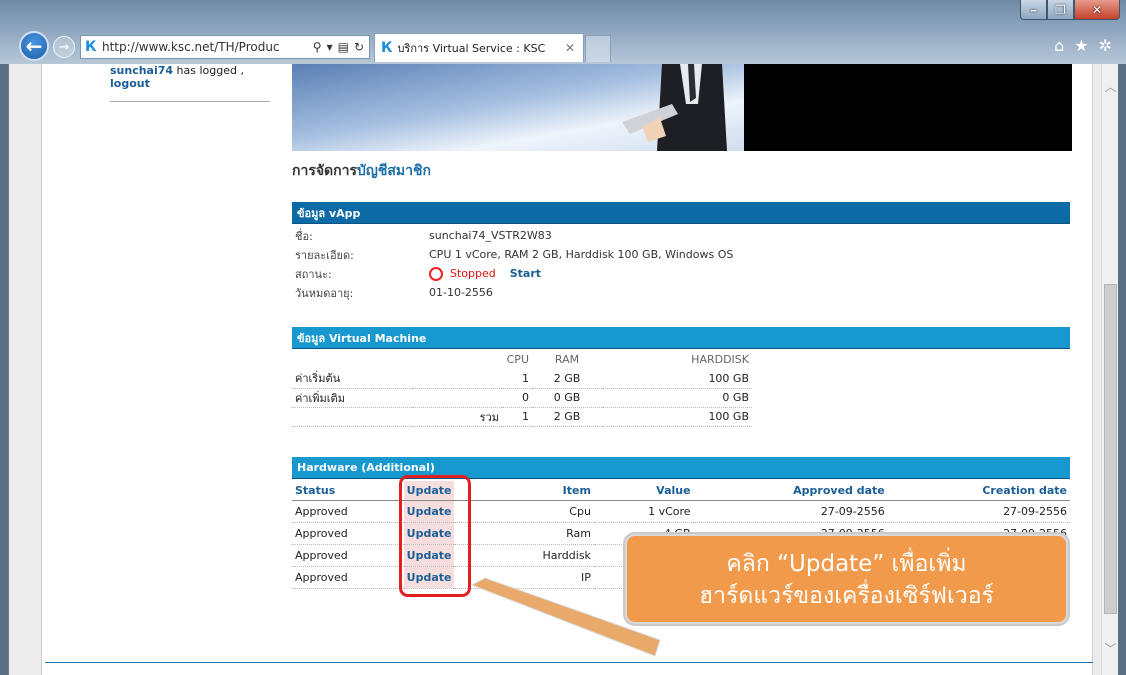  Describe the element at coordinates (141, 70) in the screenshot. I see `username-link: sunchai74` at that location.